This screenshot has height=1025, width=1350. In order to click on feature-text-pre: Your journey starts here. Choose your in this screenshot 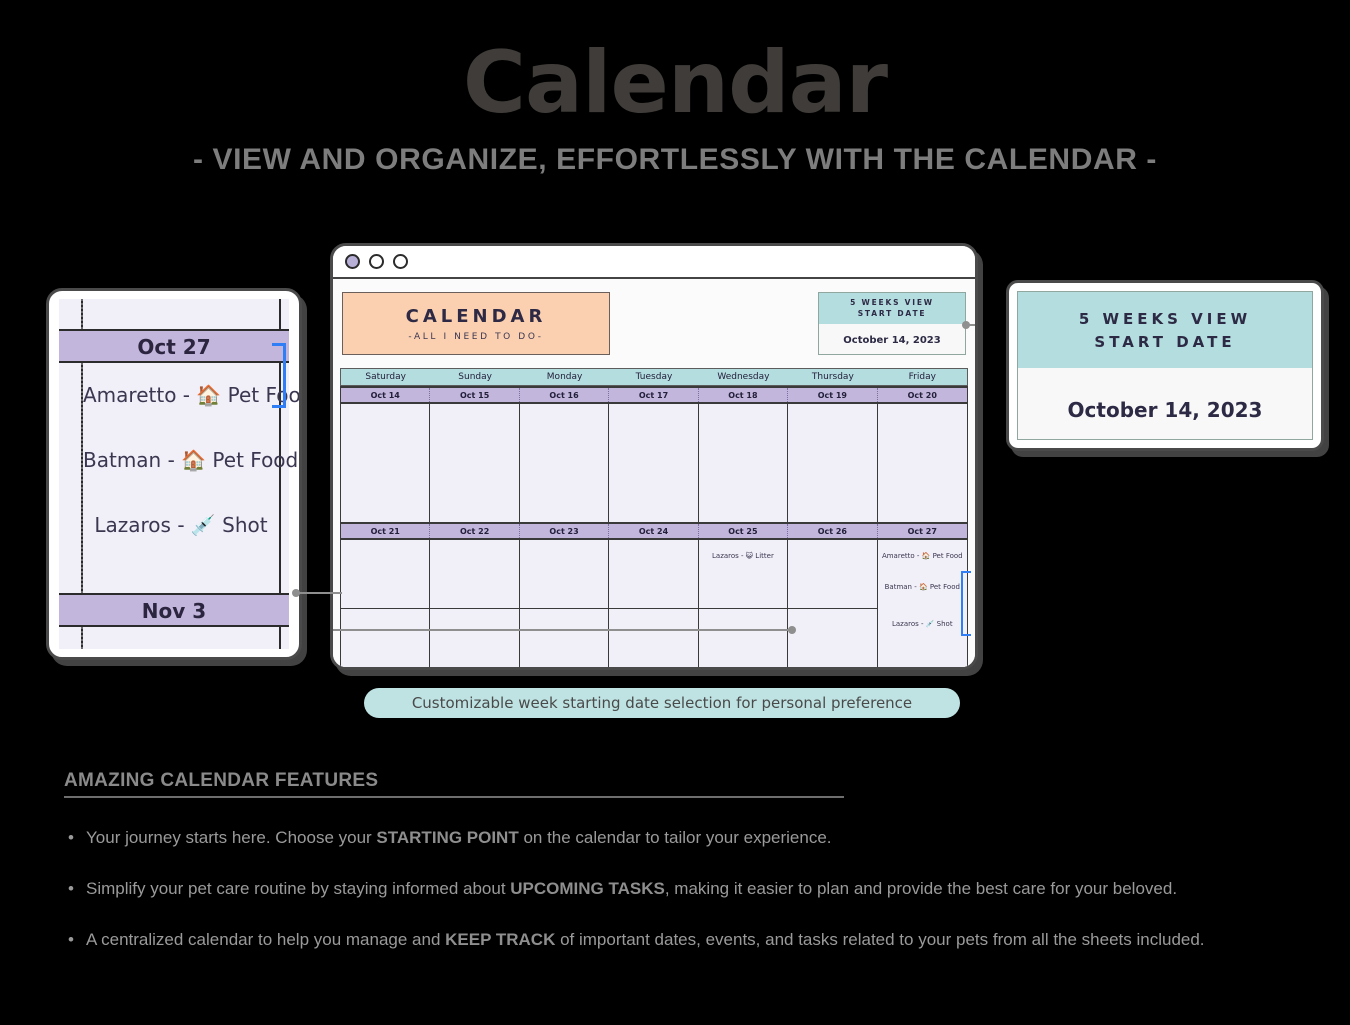, I will do `click(231, 837)`.